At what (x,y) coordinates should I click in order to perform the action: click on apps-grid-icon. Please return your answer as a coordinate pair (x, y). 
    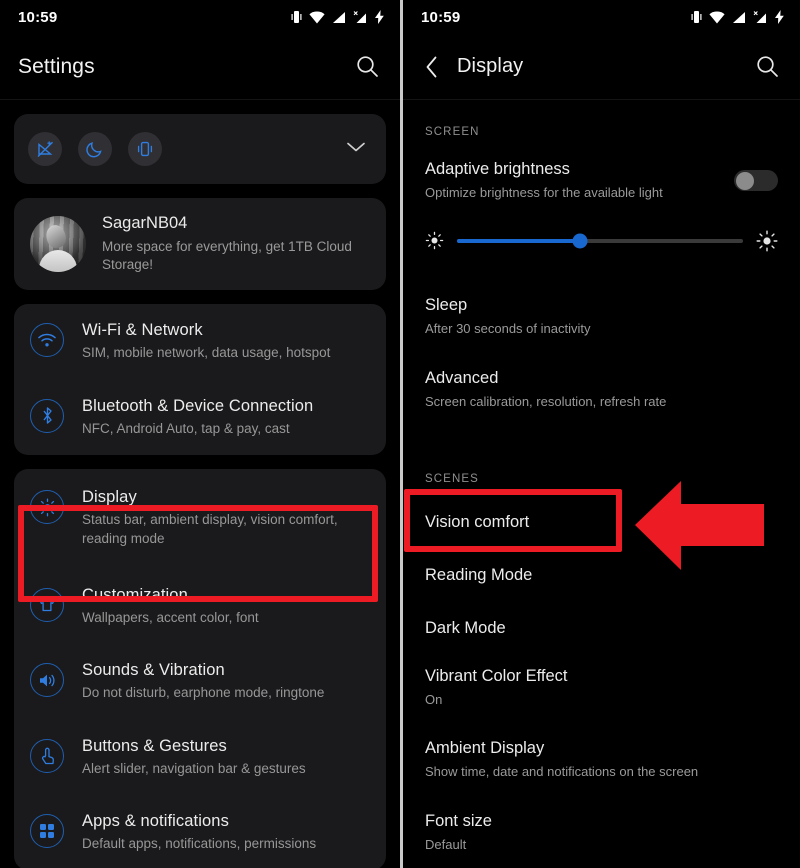
    Looking at the image, I should click on (47, 830).